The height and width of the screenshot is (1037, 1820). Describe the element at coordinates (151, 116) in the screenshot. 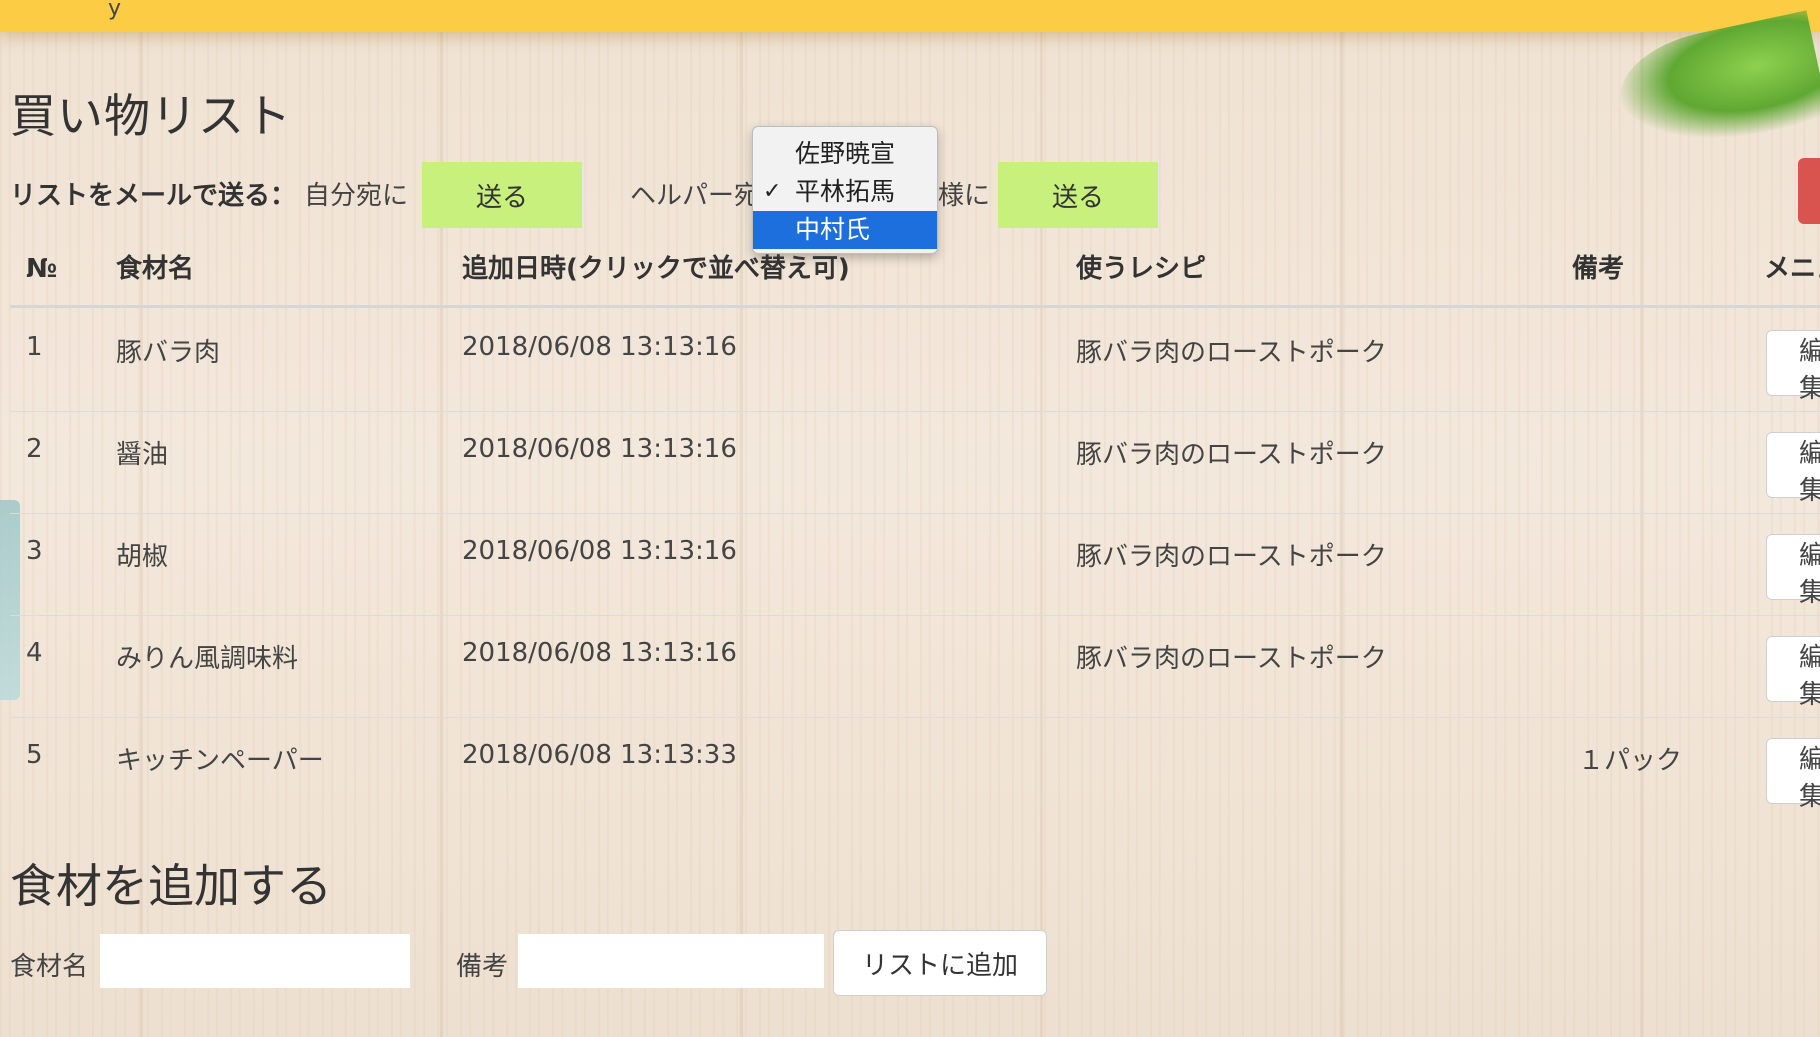

I see `page-title: 買い物リスト` at that location.